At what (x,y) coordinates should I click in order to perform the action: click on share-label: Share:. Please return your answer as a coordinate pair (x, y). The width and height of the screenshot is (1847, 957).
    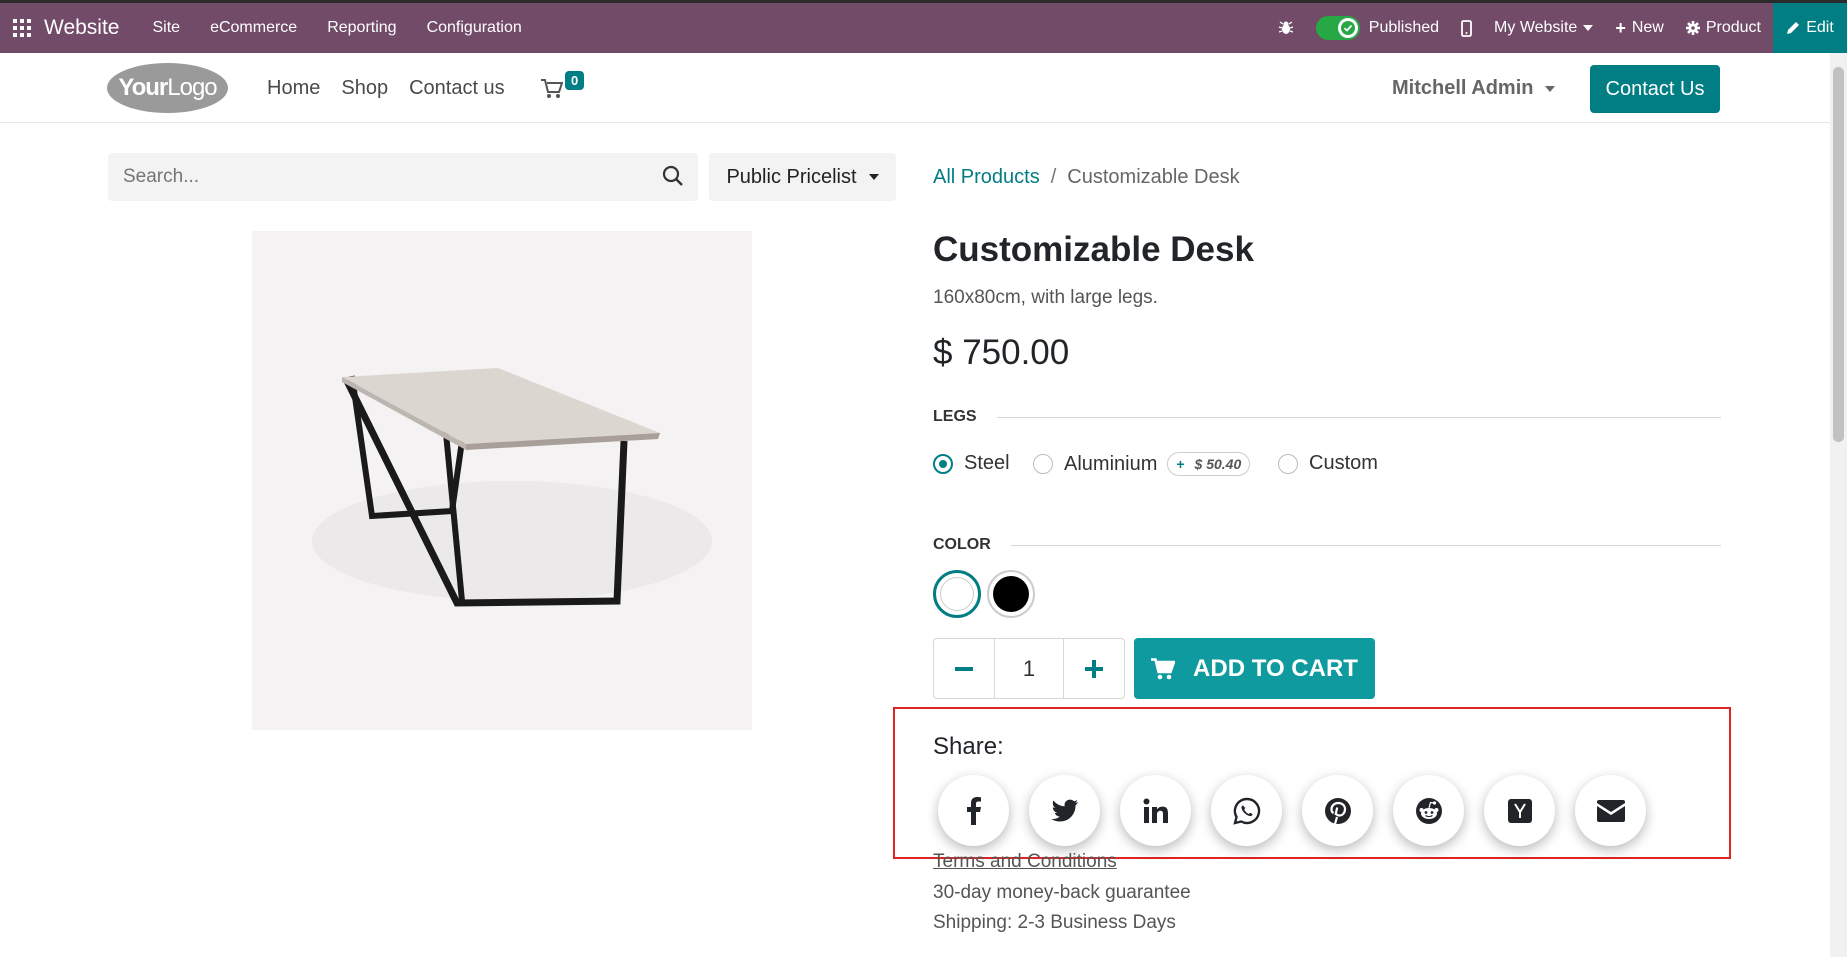
    Looking at the image, I should click on (968, 746).